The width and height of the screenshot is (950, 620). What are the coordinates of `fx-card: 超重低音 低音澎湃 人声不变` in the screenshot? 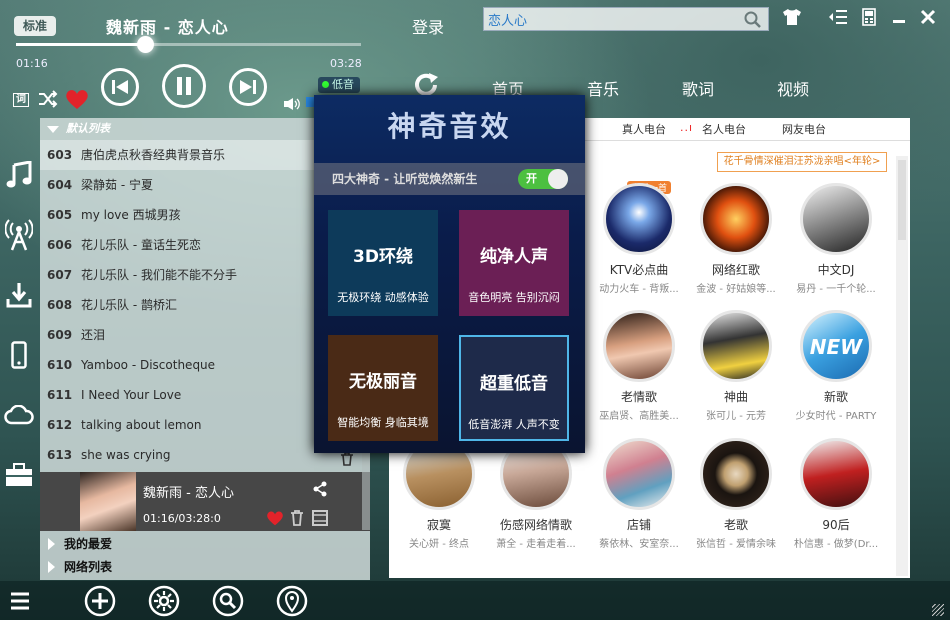 It's located at (514, 388).